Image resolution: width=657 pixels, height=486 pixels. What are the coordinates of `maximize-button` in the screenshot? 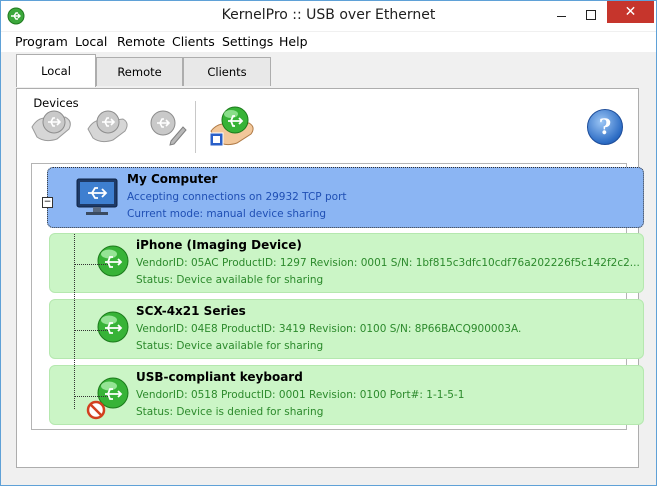 It's located at (591, 15).